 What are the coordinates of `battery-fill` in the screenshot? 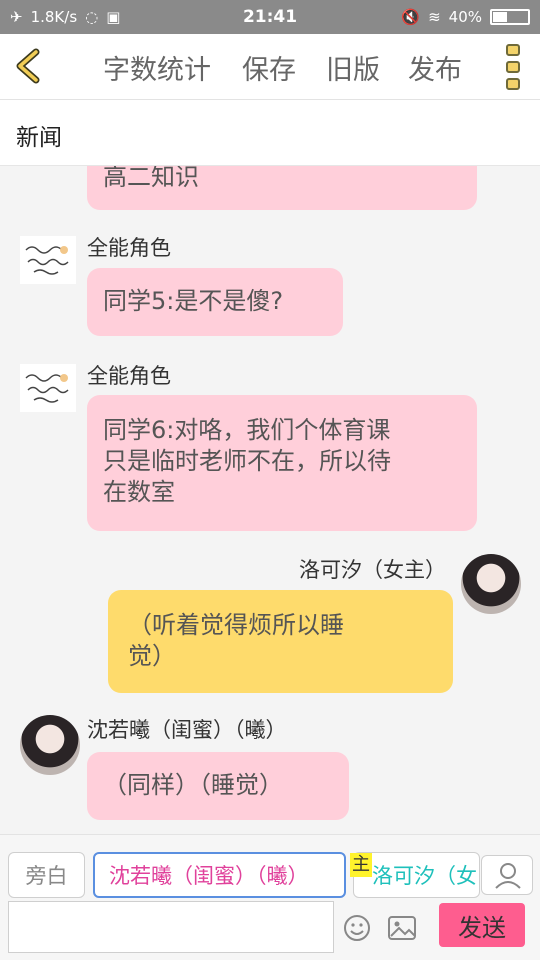 It's located at (500, 17).